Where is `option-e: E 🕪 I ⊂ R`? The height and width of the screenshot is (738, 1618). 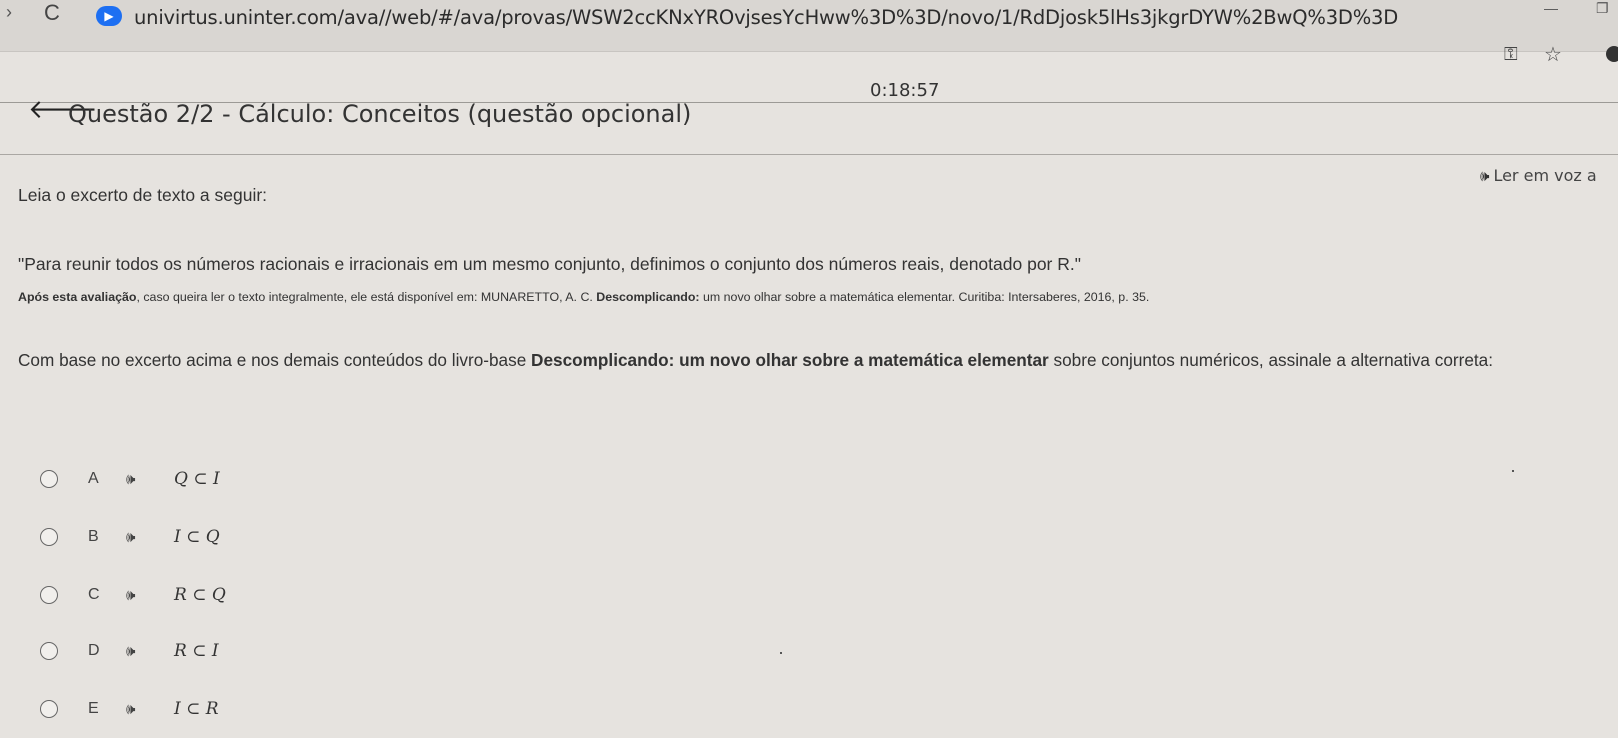 option-e: E 🕪 I ⊂ R is located at coordinates (236, 709).